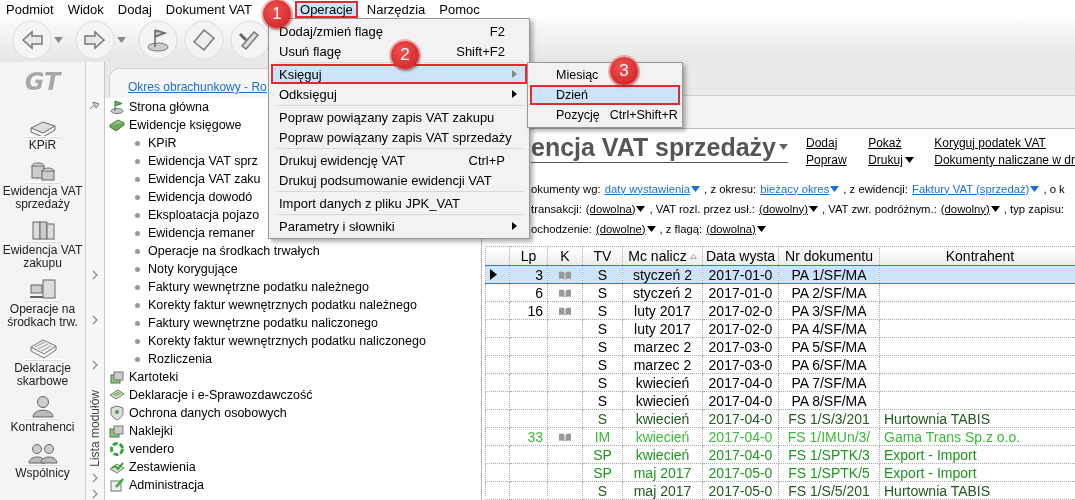  I want to click on period-link: Okres obrachunkowy - Ro, so click(197, 87).